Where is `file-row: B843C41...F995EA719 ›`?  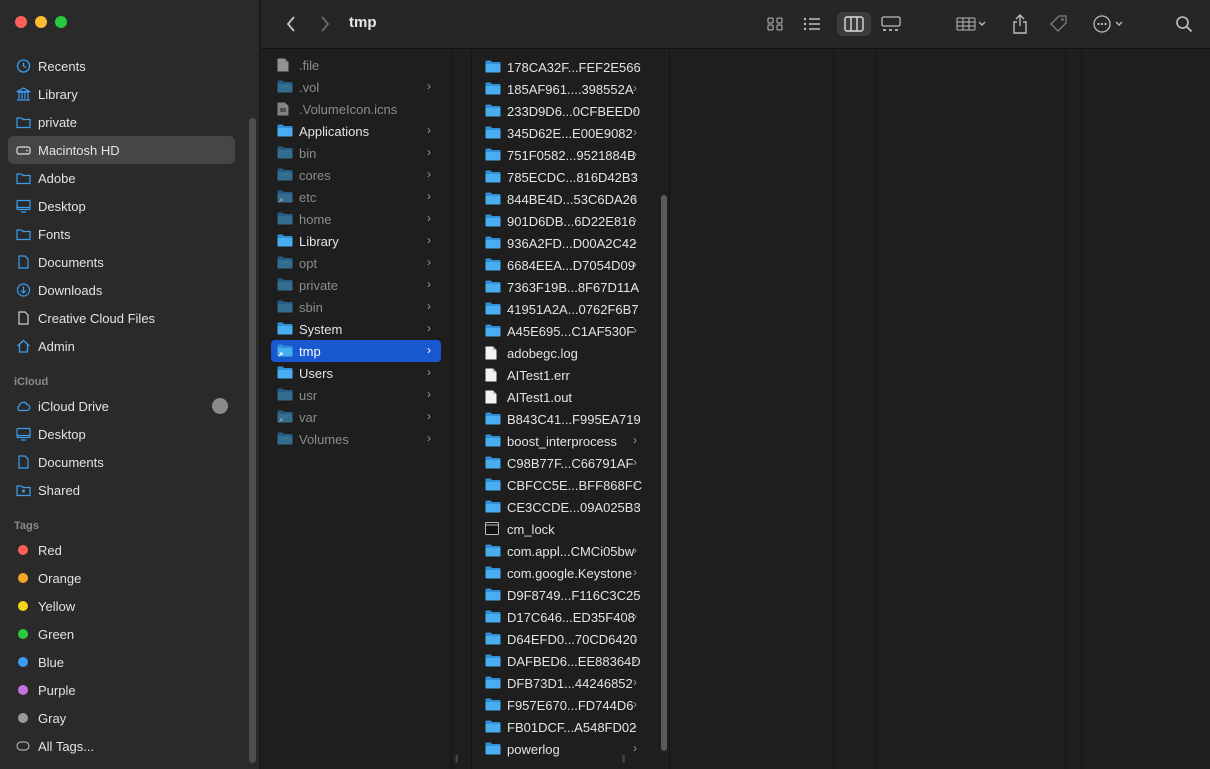 file-row: B843C41...F995EA719 › is located at coordinates (563, 419).